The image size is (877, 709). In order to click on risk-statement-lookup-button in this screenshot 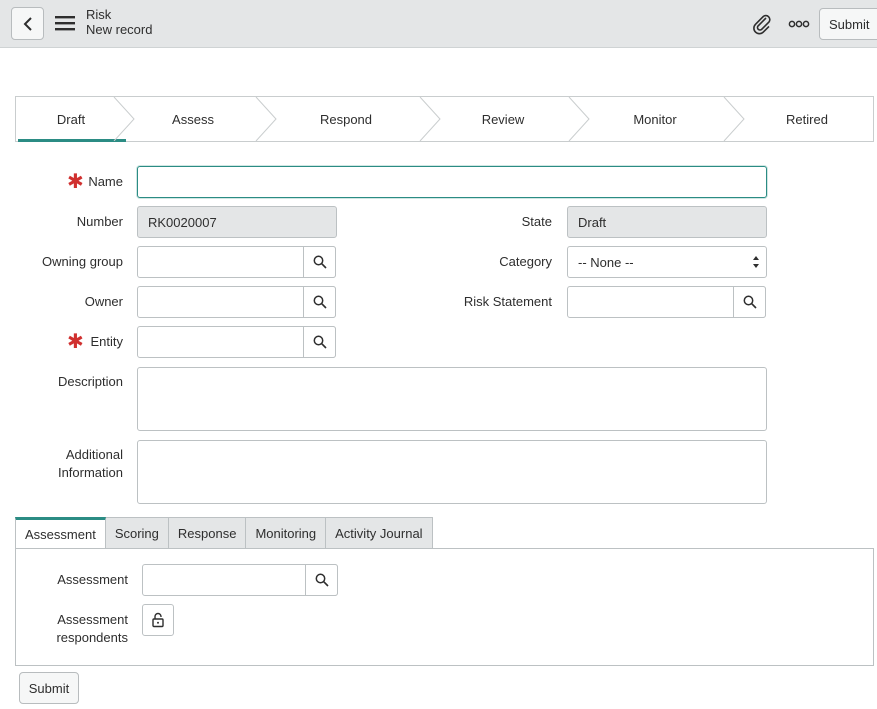, I will do `click(749, 302)`.